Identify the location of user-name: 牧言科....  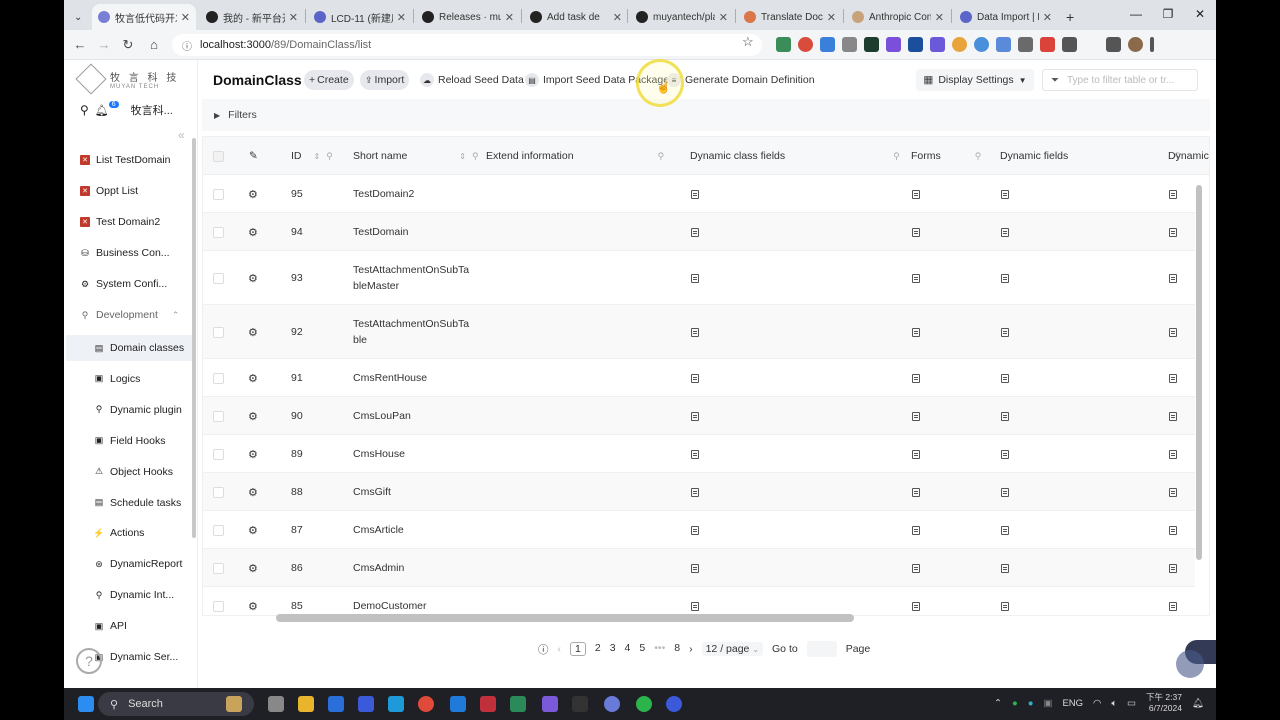
(152, 110).